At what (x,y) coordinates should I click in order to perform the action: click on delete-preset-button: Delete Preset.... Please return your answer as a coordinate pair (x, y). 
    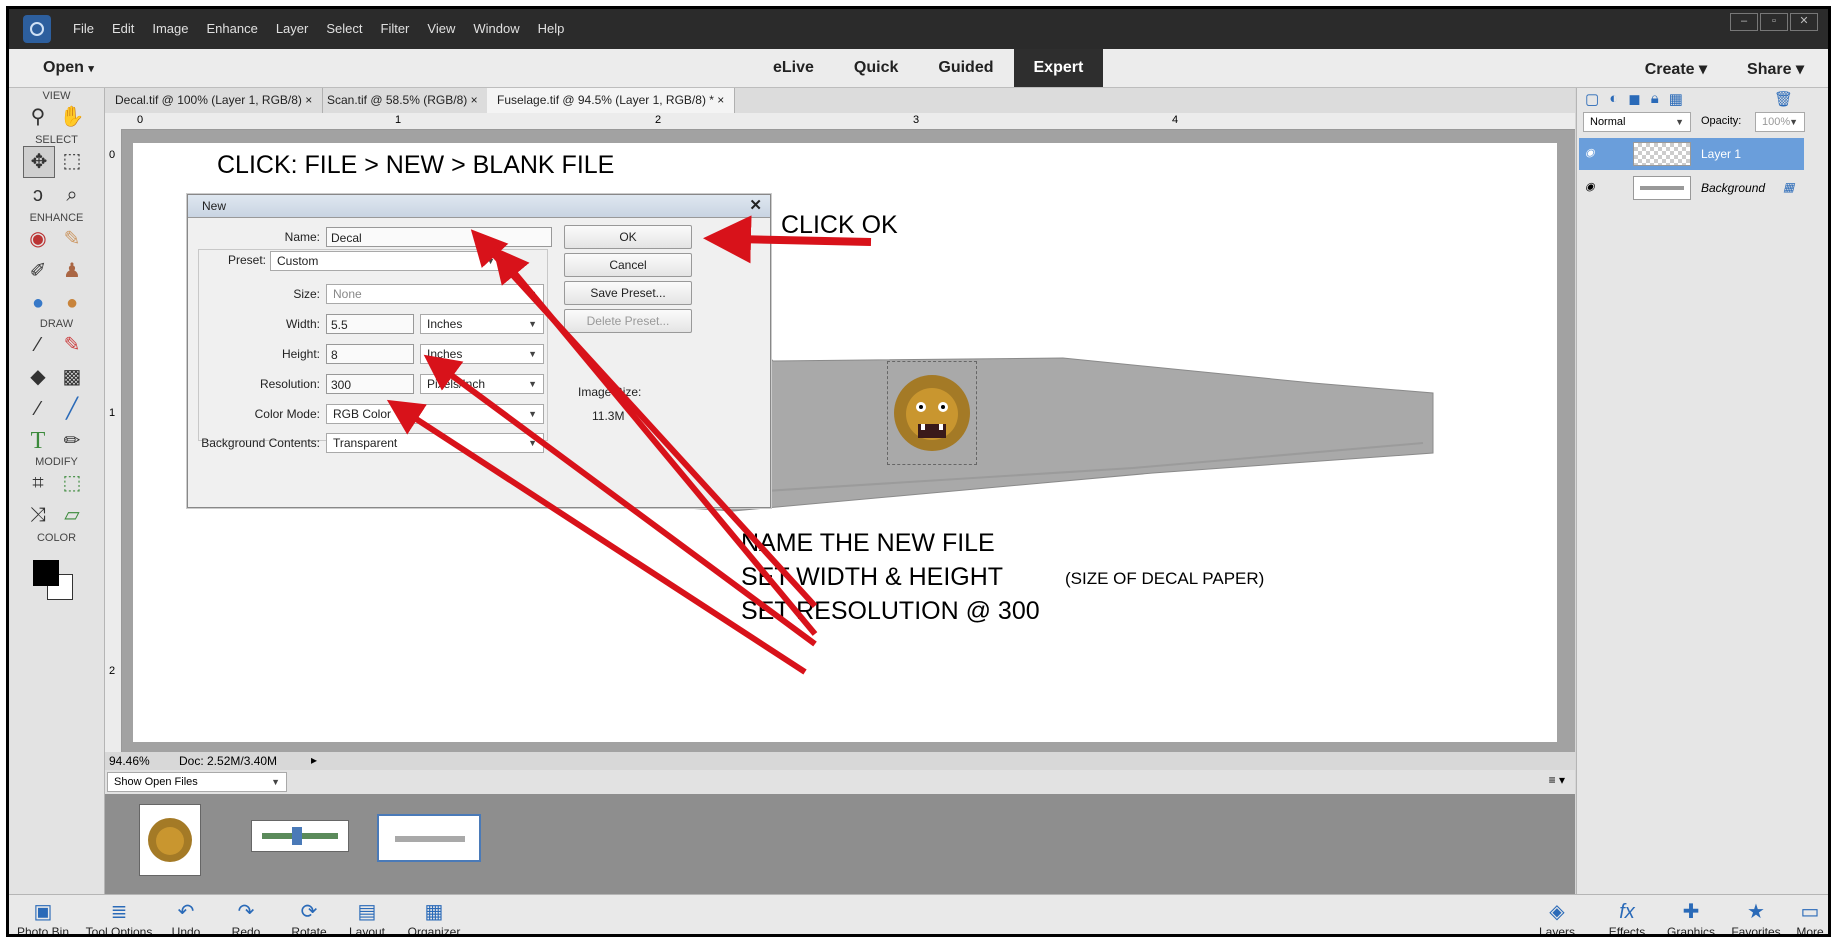
    Looking at the image, I should click on (628, 321).